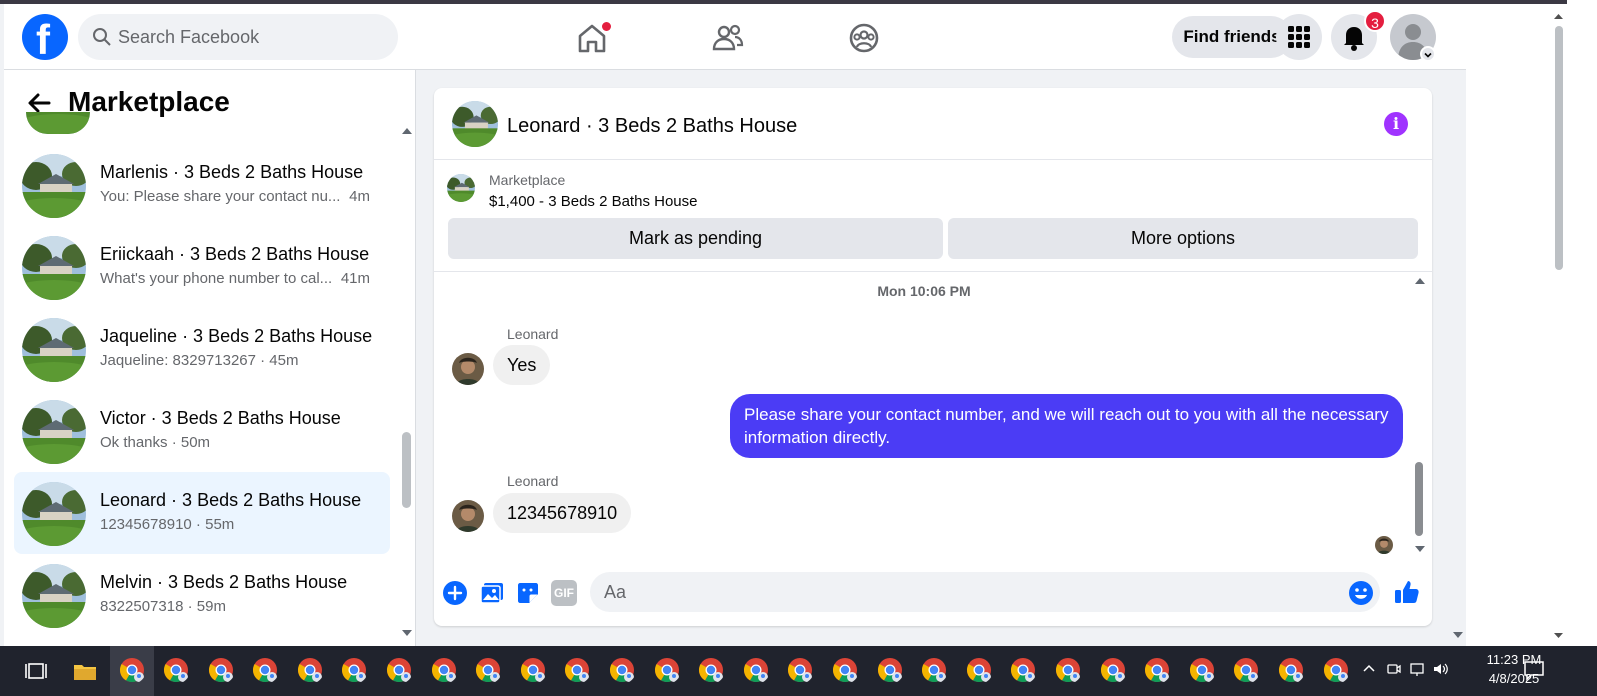  I want to click on conversation-title: Leonard · 3 Beds 2 Baths House, so click(652, 126).